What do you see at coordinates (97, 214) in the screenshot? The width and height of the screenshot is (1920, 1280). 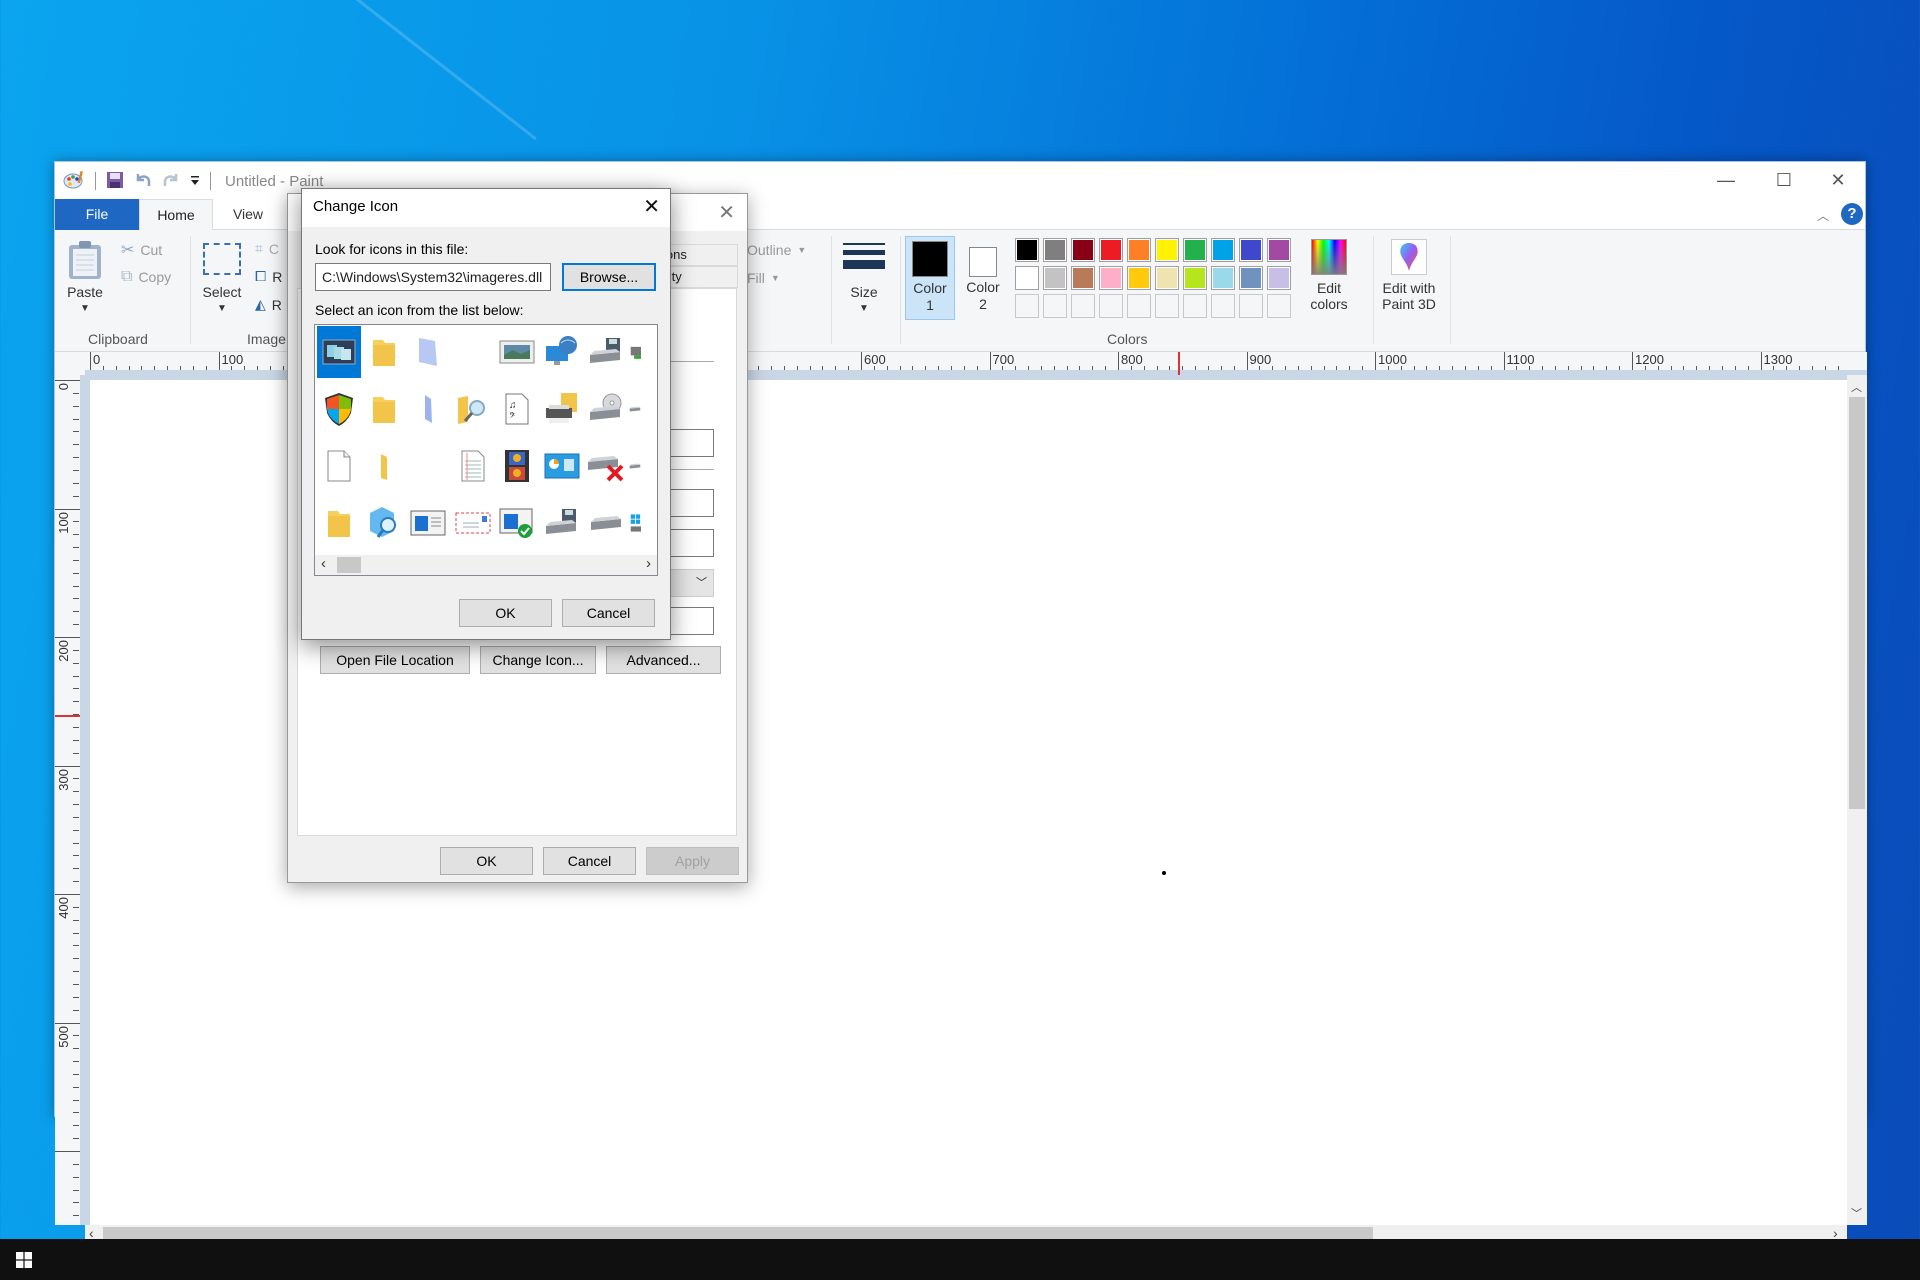 I see `tab-file: File` at bounding box center [97, 214].